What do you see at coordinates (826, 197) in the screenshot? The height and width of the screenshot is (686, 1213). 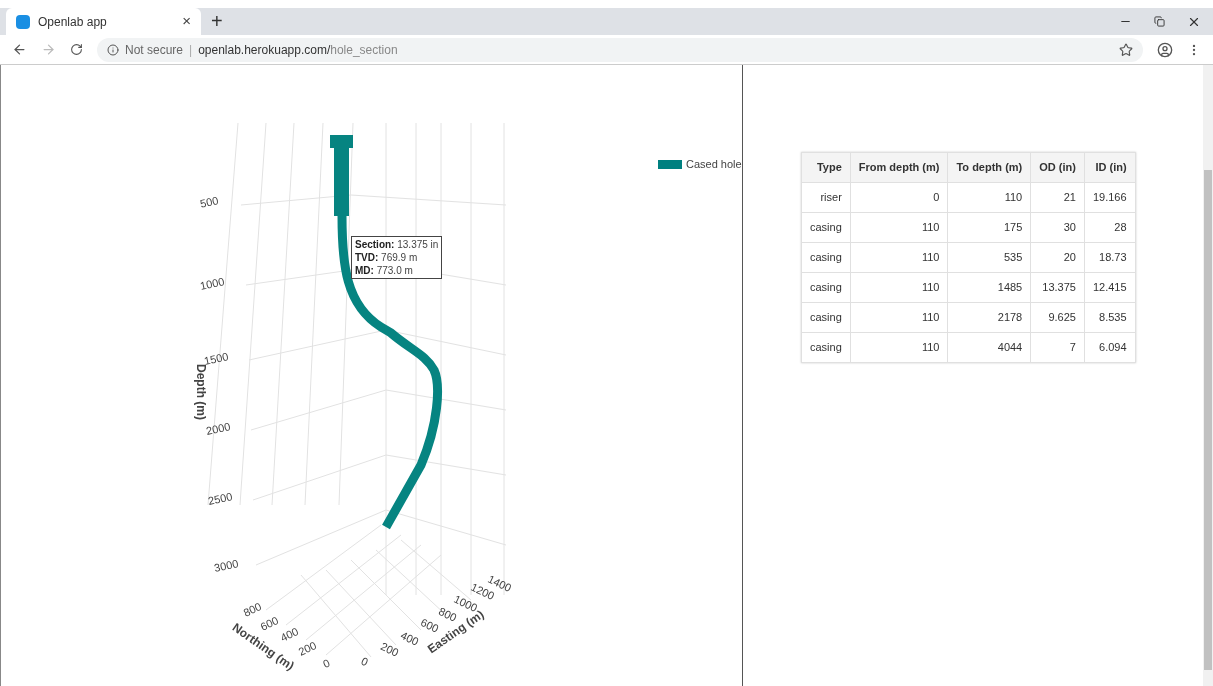 I see `table-cell: riser` at bounding box center [826, 197].